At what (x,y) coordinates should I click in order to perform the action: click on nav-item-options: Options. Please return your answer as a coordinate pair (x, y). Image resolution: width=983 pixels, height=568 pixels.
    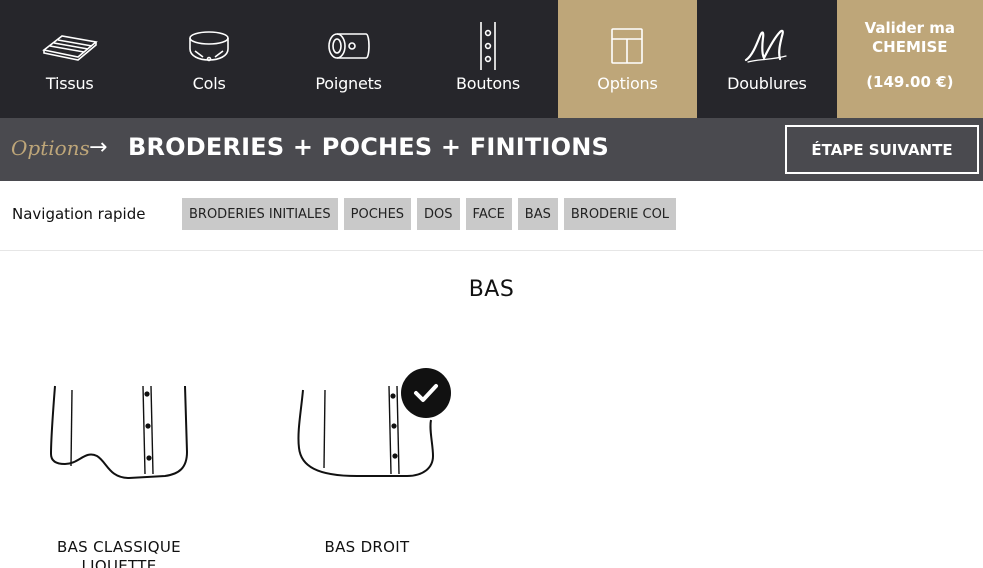
    Looking at the image, I should click on (627, 59).